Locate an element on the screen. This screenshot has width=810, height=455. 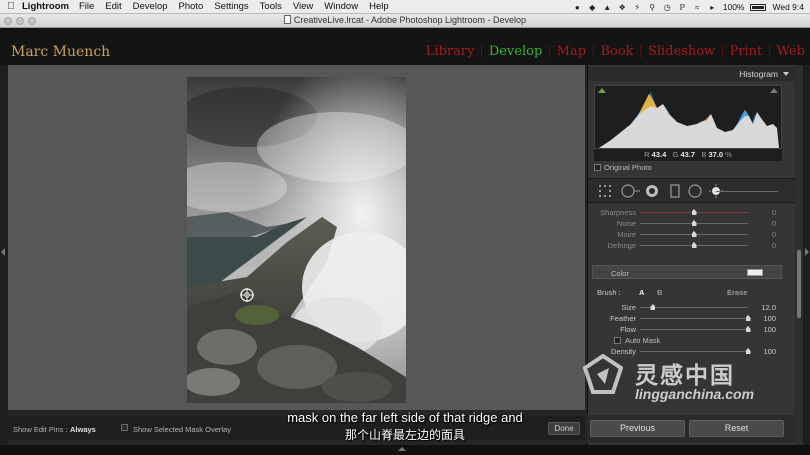
time-machine-icon: ◷ is located at coordinates (667, 7).